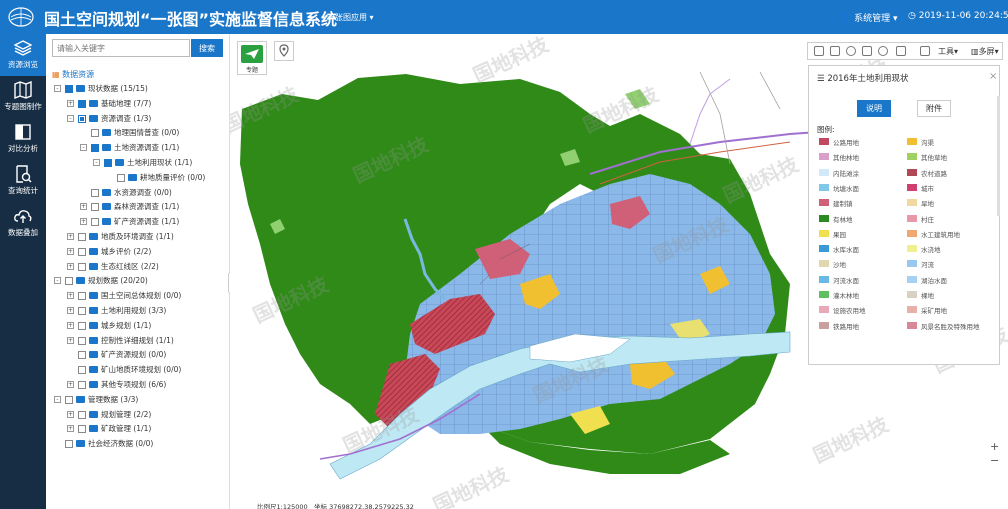 The width and height of the screenshot is (1008, 509). What do you see at coordinates (901, 51) in the screenshot?
I see `trash-icon` at bounding box center [901, 51].